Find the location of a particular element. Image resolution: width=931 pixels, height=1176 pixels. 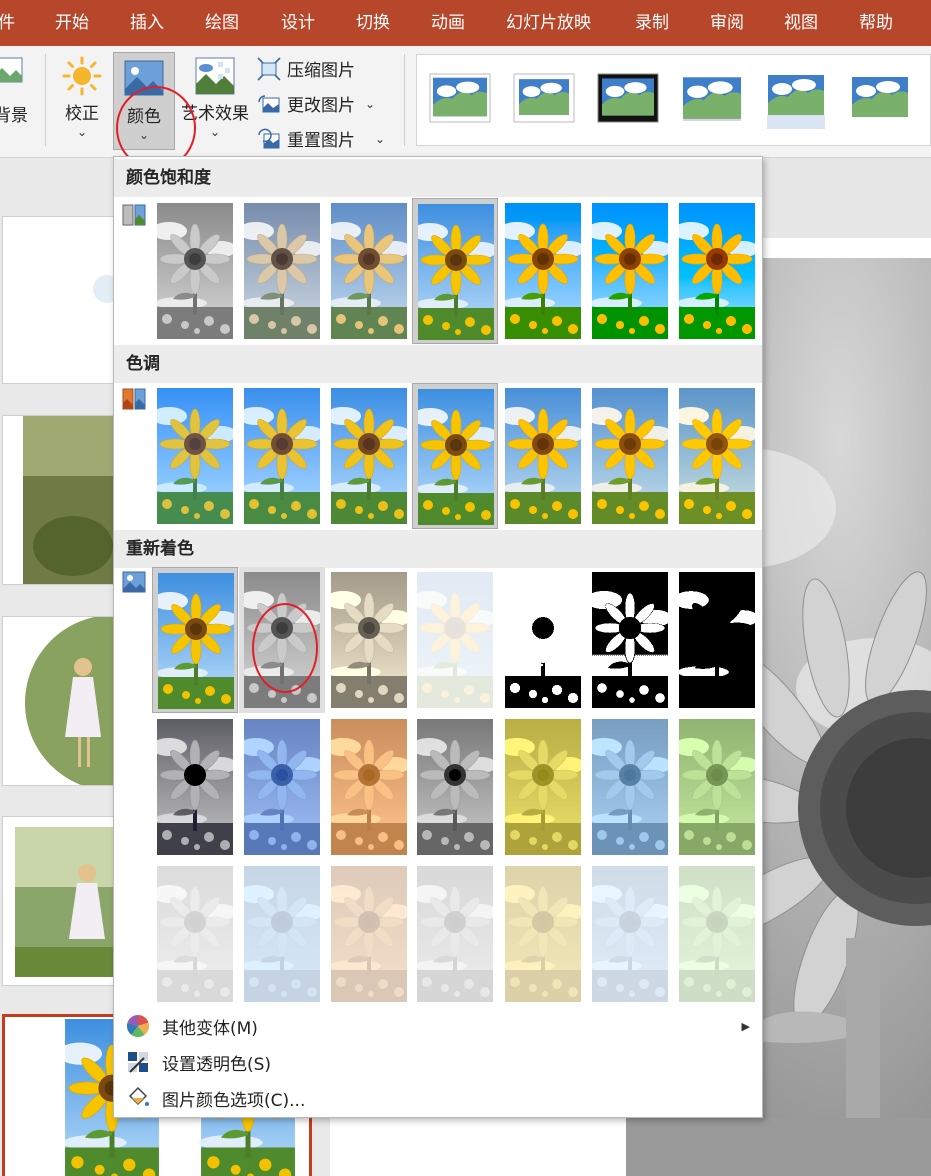

recolor-dark-green is located at coordinates (717, 787).